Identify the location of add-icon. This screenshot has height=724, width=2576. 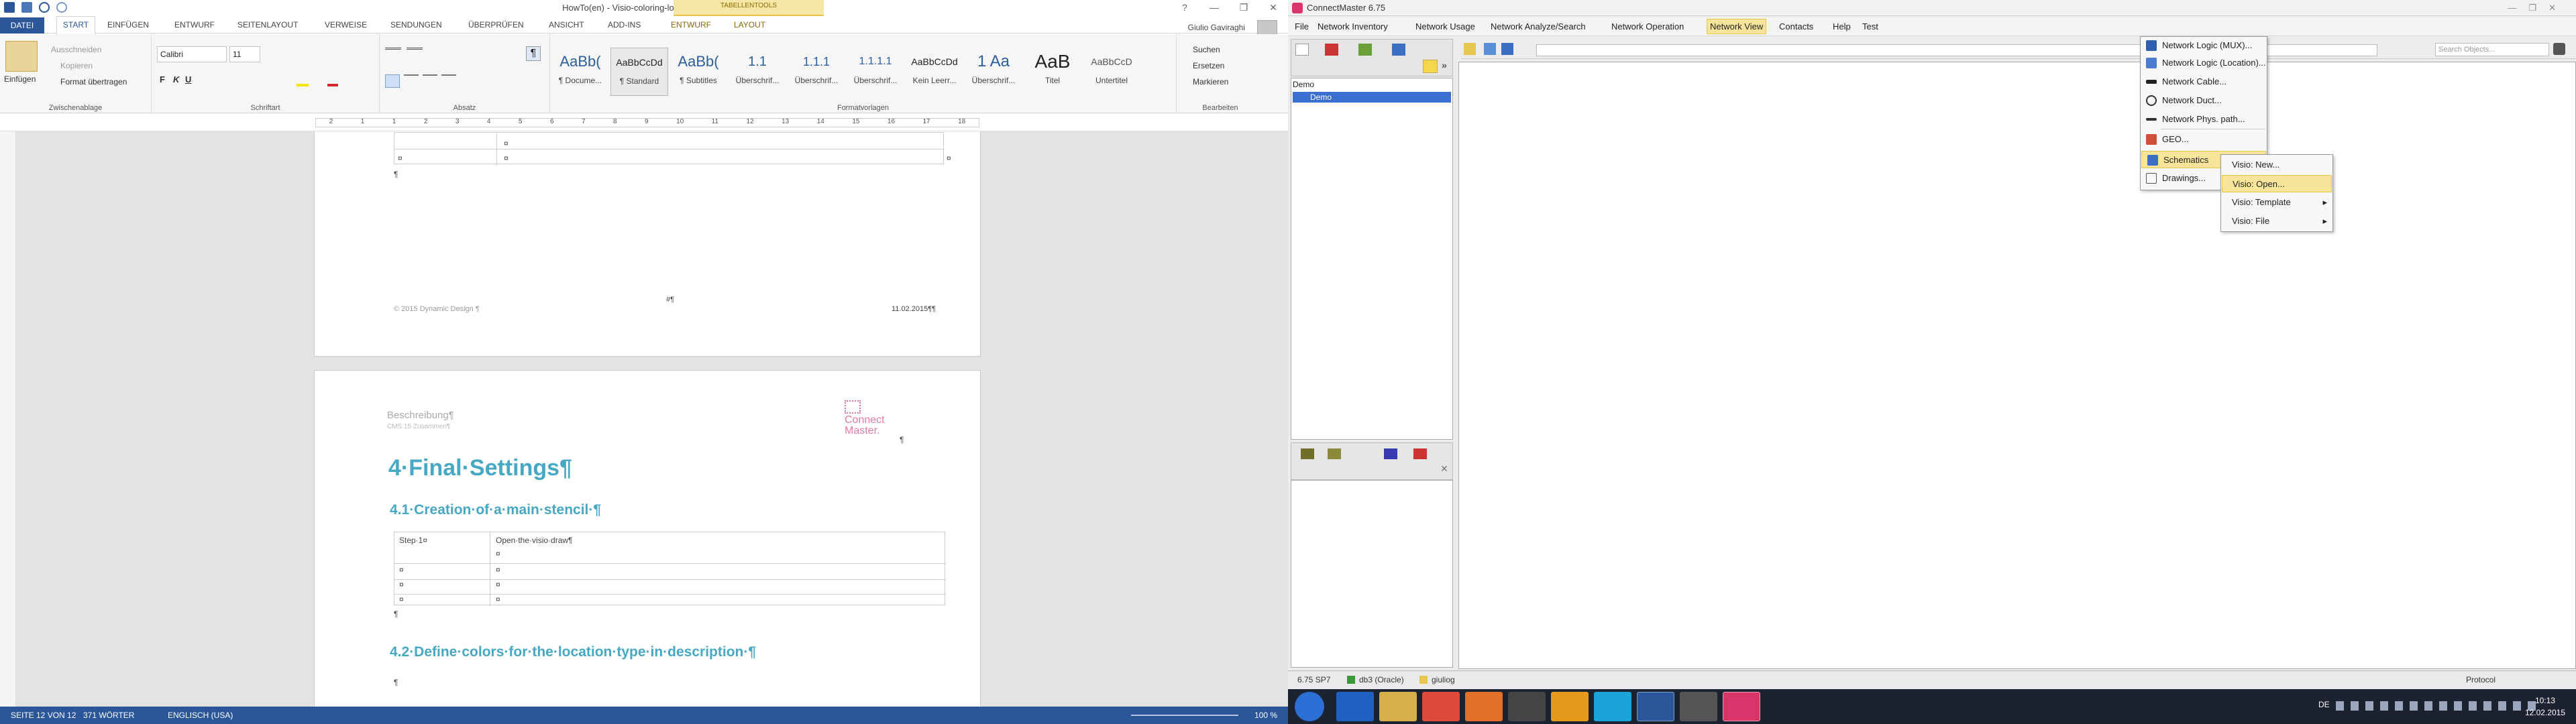
(1365, 50).